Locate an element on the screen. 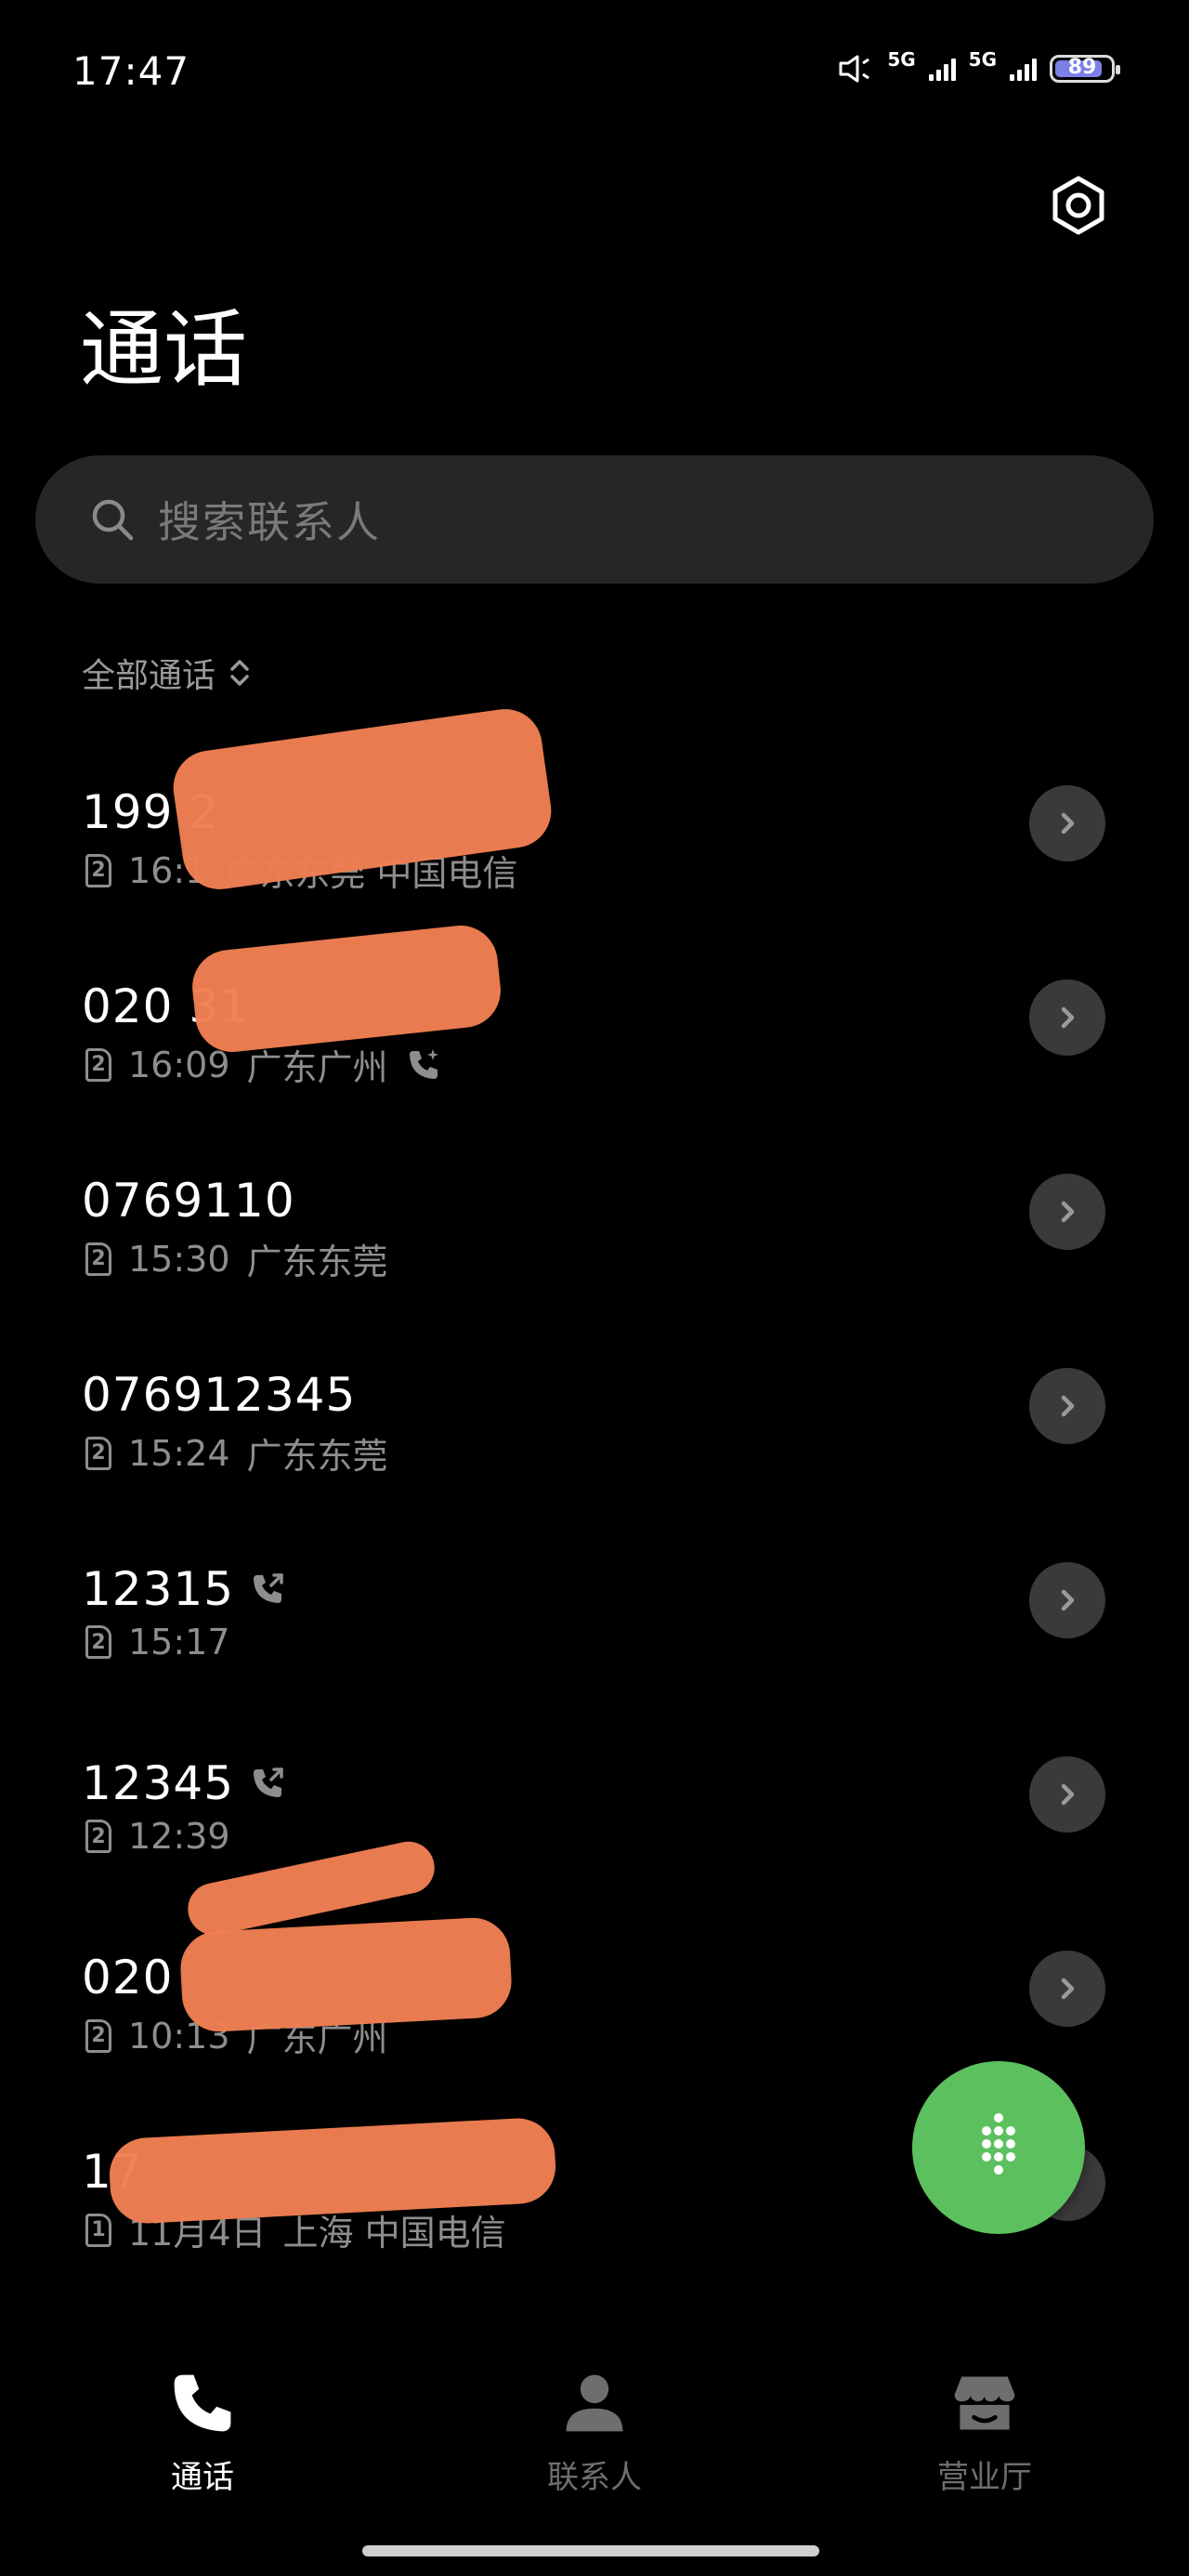 The width and height of the screenshot is (1189, 2576). call-row: 020 31 2 16:09 广东广州 is located at coordinates (594, 1048).